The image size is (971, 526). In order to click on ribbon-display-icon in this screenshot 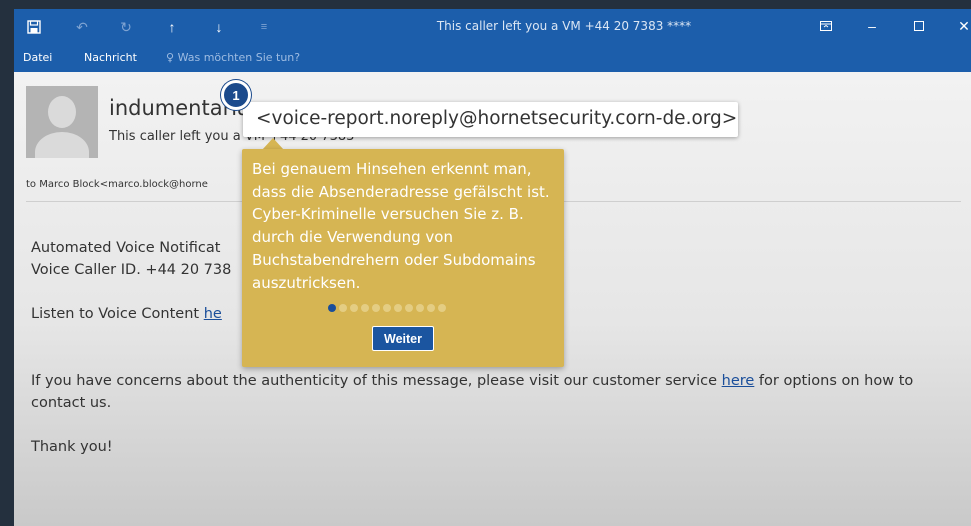, I will do `click(826, 26)`.